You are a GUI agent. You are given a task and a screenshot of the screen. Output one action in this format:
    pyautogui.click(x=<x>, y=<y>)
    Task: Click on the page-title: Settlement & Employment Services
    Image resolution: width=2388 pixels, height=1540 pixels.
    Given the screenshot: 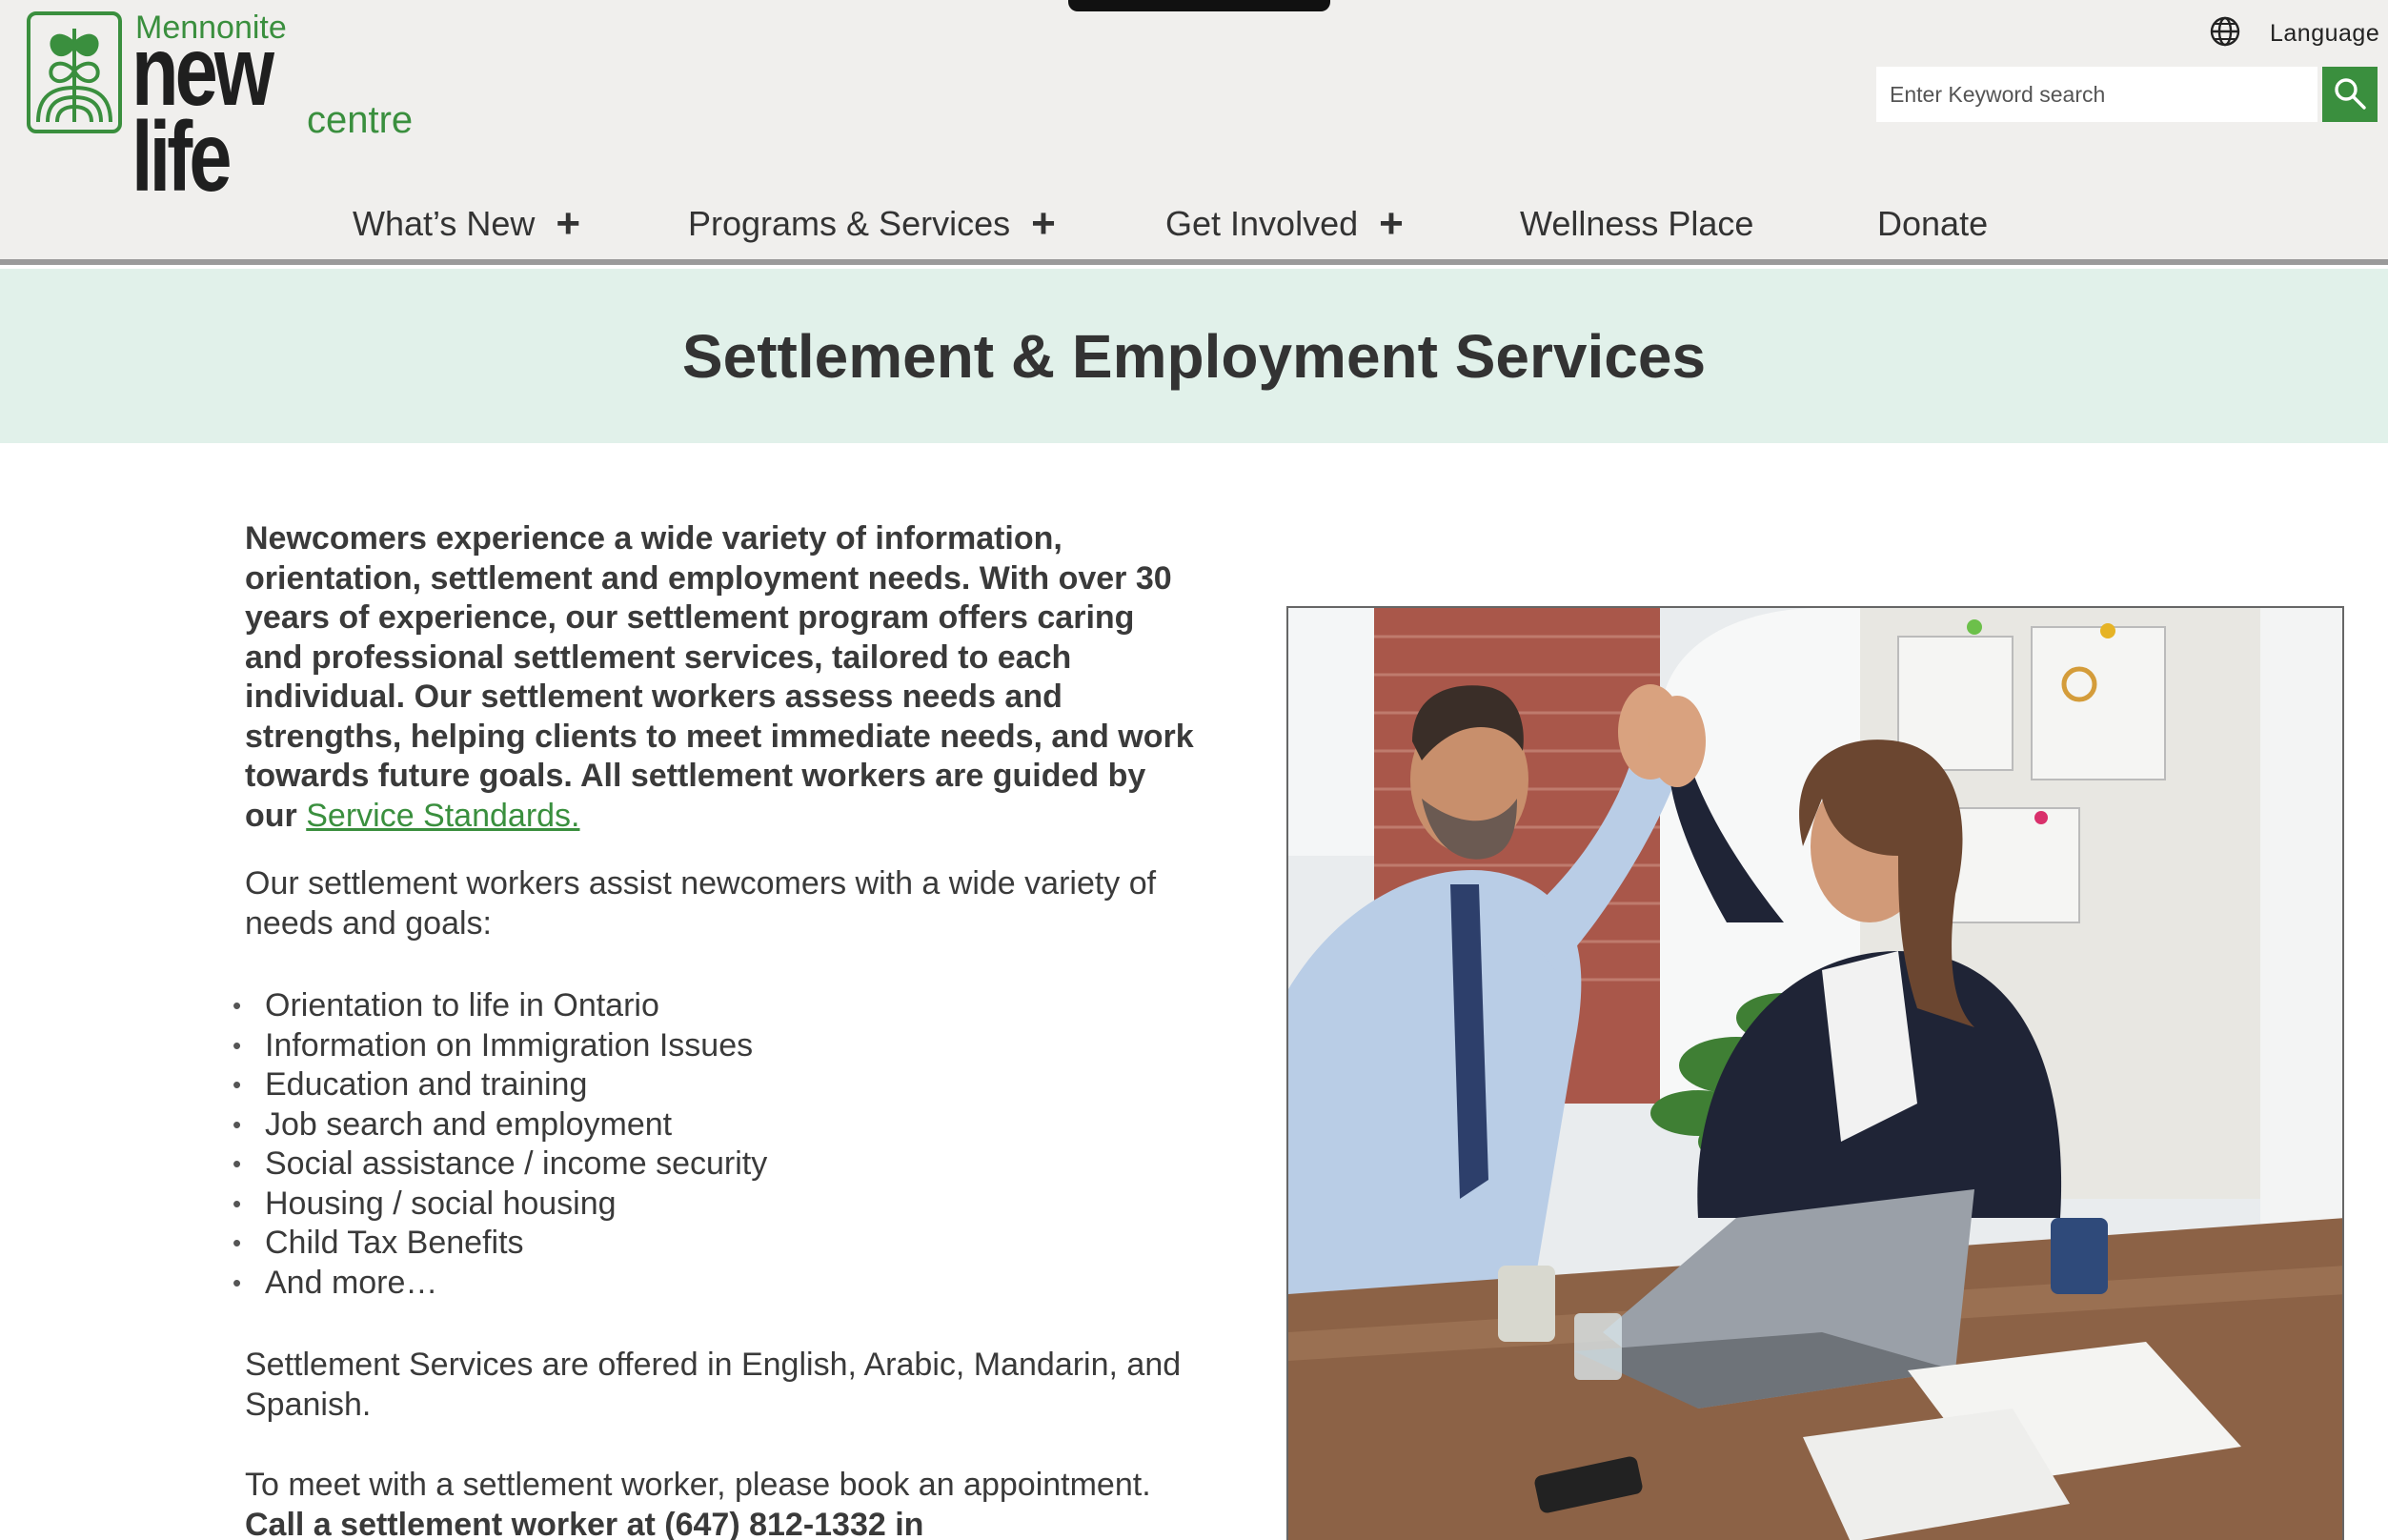 What is the action you would take?
    pyautogui.click(x=1194, y=356)
    